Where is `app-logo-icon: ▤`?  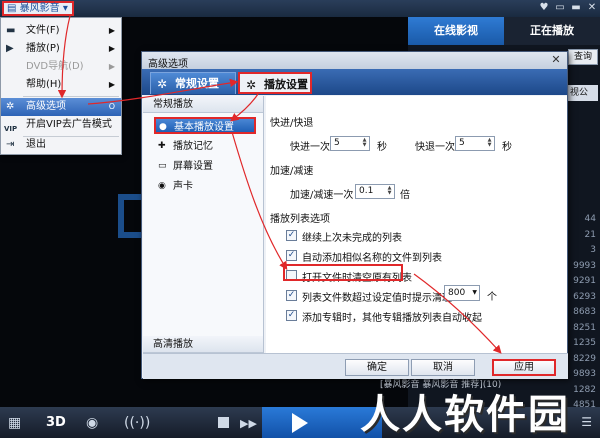
app-logo-icon: ▤ is located at coordinates (12, 8).